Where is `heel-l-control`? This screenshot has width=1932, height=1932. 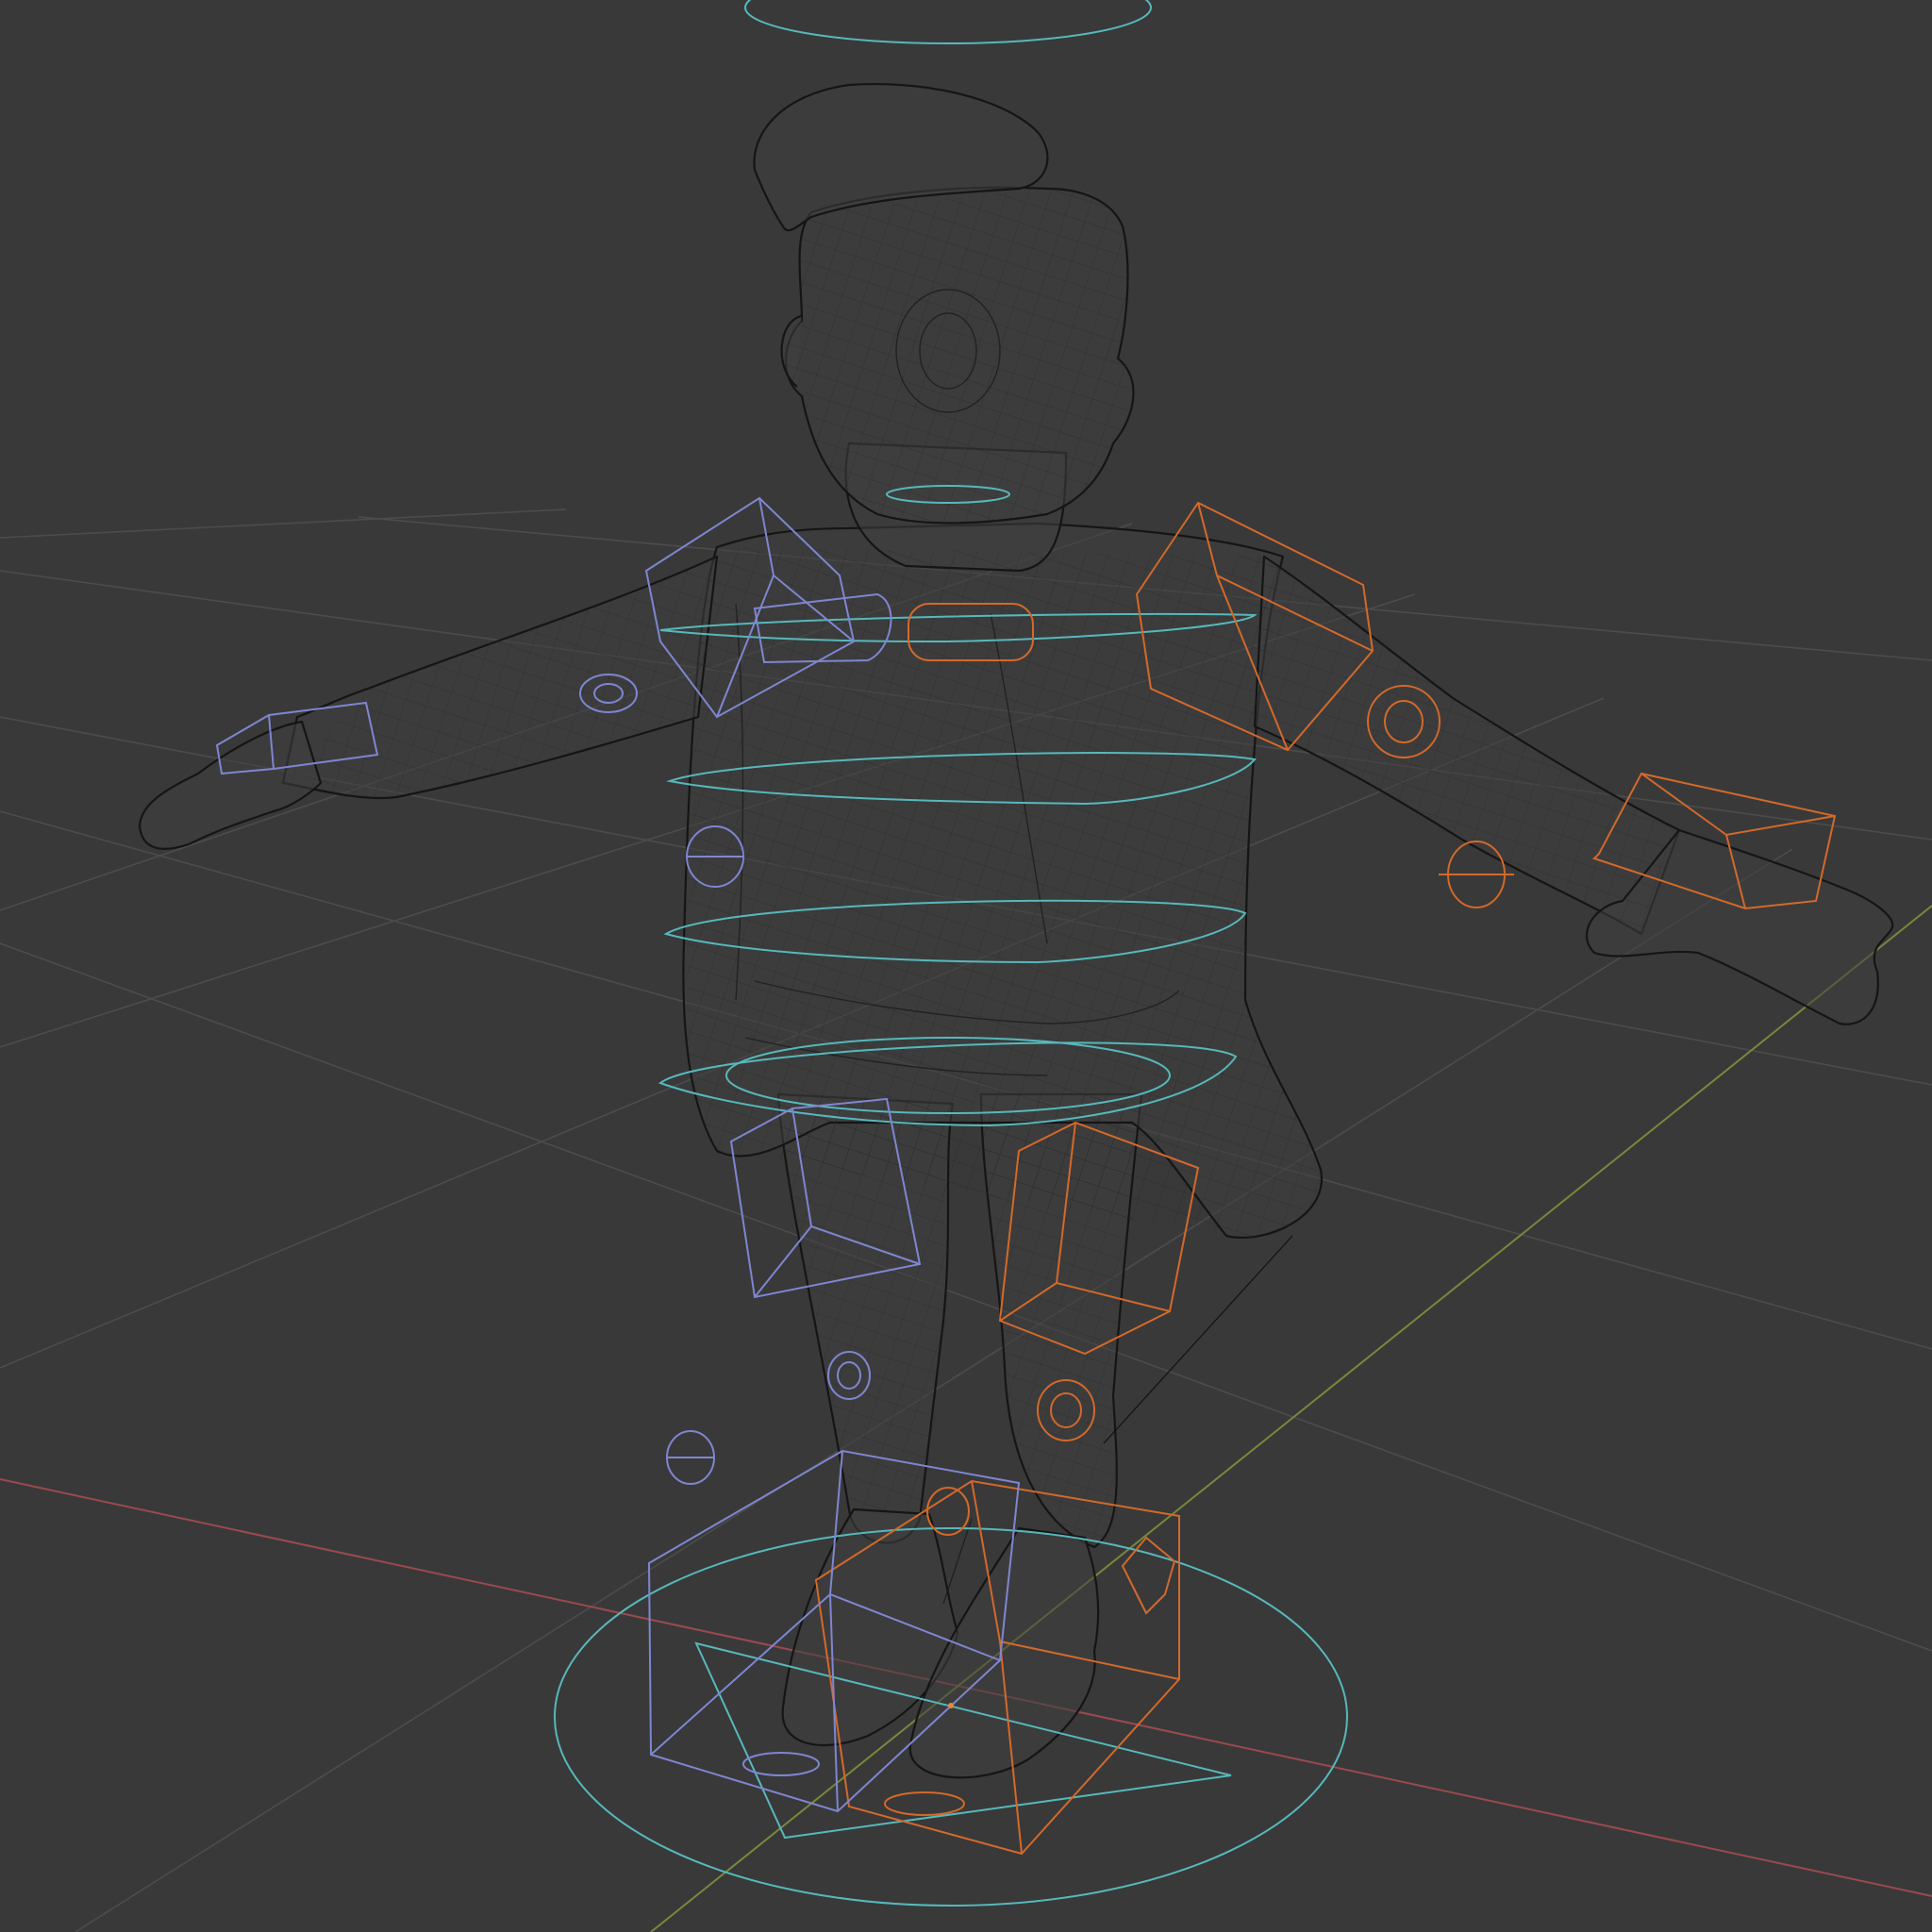
heel-l-control is located at coordinates (925, 1804).